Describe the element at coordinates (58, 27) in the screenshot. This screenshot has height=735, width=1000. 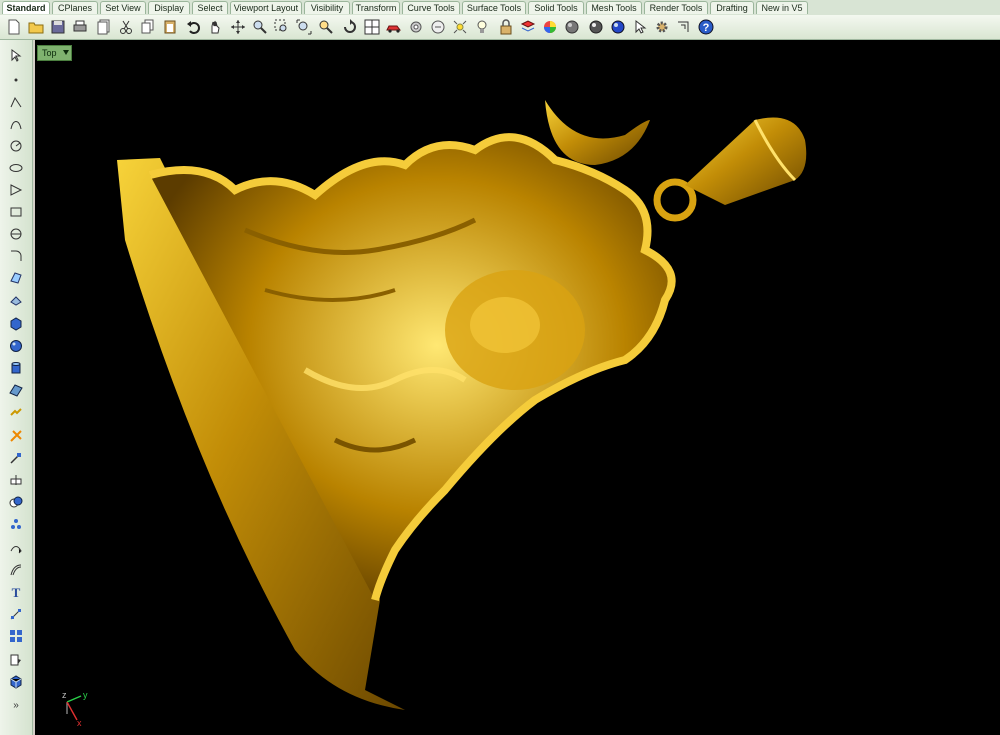
I see `save-icon` at that location.